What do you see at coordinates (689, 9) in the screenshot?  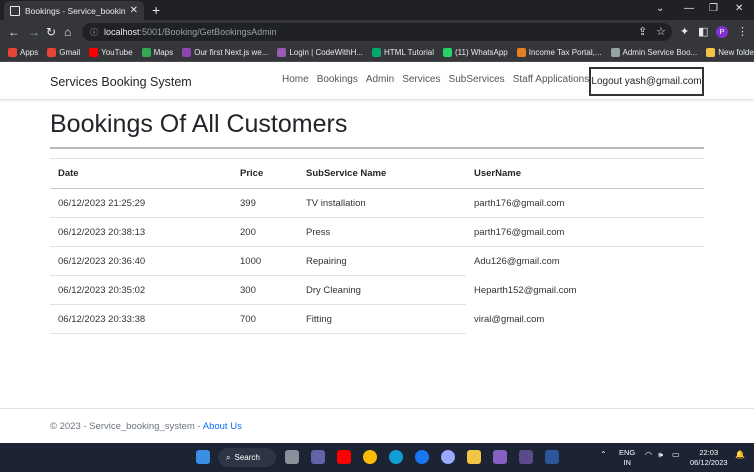 I see `minimize-icon: —` at bounding box center [689, 9].